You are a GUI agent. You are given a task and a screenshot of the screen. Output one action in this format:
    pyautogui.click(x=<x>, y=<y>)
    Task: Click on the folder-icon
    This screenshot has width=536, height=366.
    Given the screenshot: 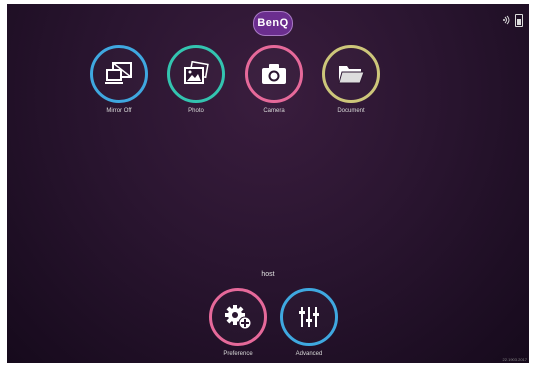 What is the action you would take?
    pyautogui.click(x=351, y=75)
    